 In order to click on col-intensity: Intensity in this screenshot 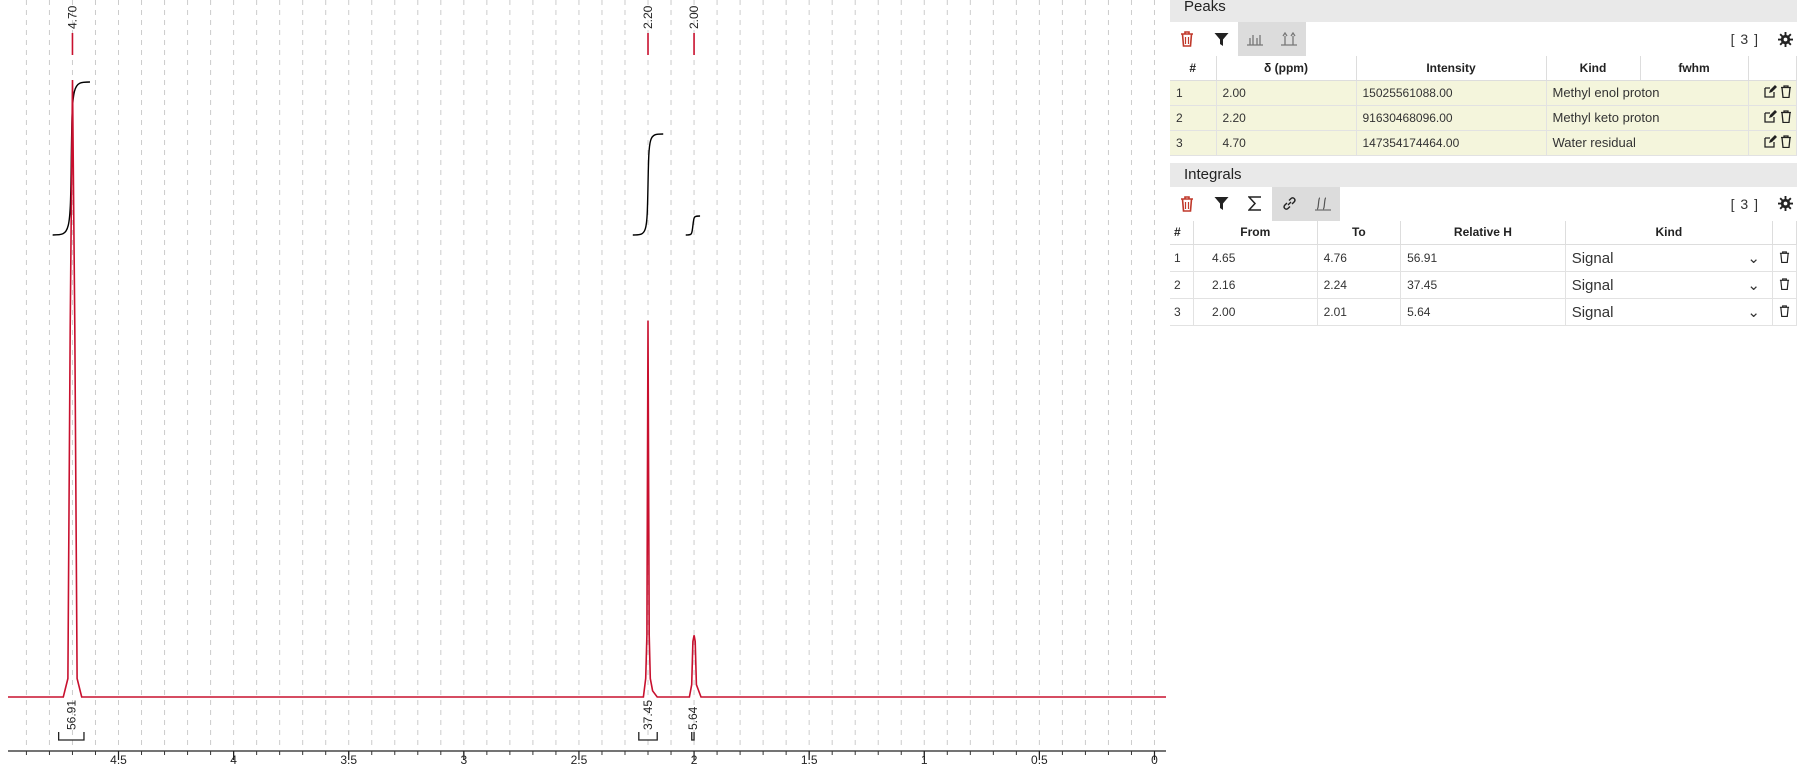, I will do `click(1451, 68)`.